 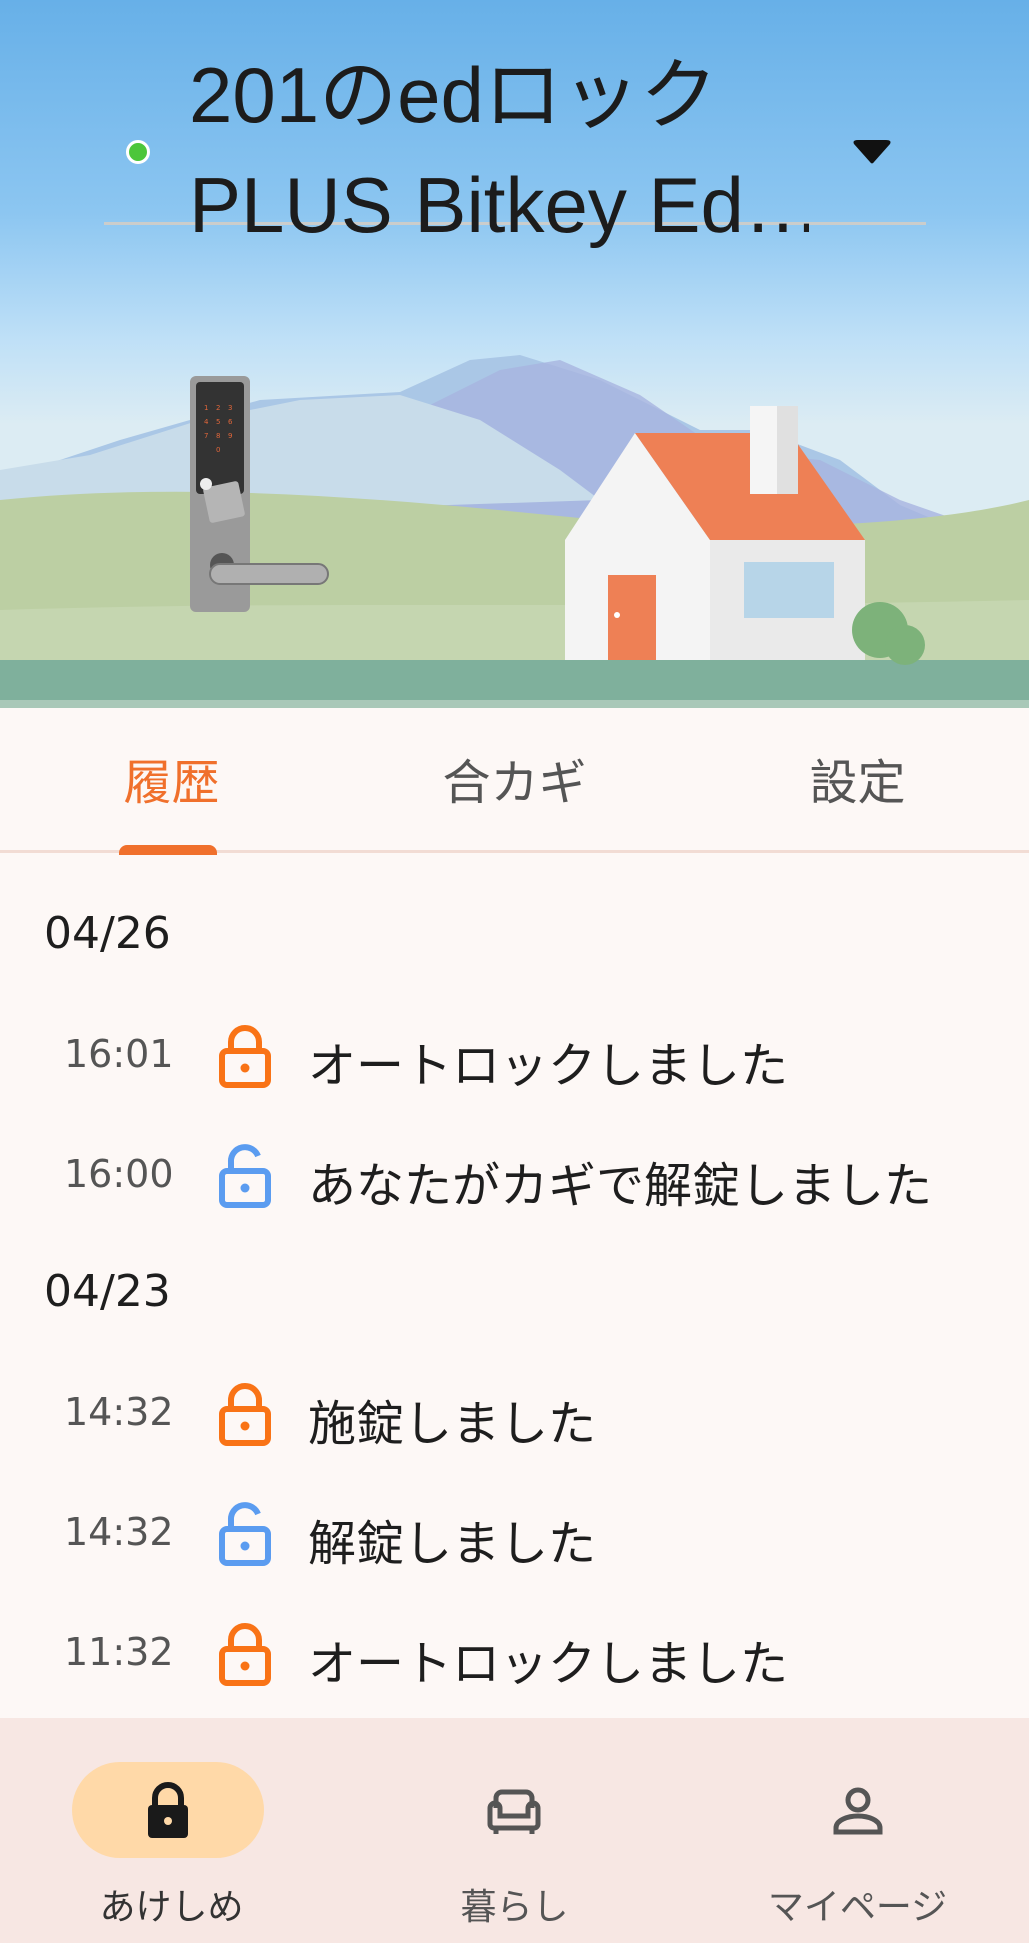 I want to click on history-row: 14:32 施錠しました, so click(x=514, y=1412).